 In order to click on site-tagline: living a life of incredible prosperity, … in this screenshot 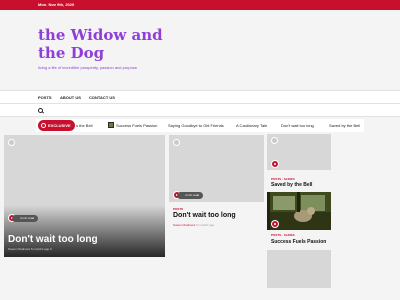, I will do `click(88, 67)`.